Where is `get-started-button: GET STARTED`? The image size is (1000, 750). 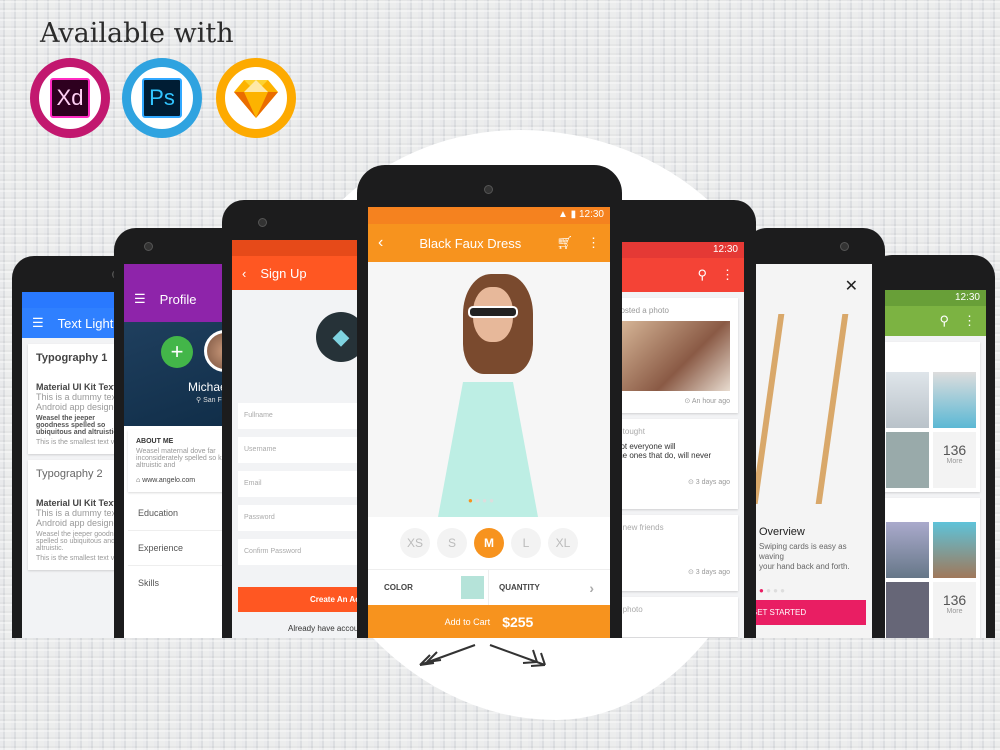
get-started-button: GET STARTED is located at coordinates (810, 612).